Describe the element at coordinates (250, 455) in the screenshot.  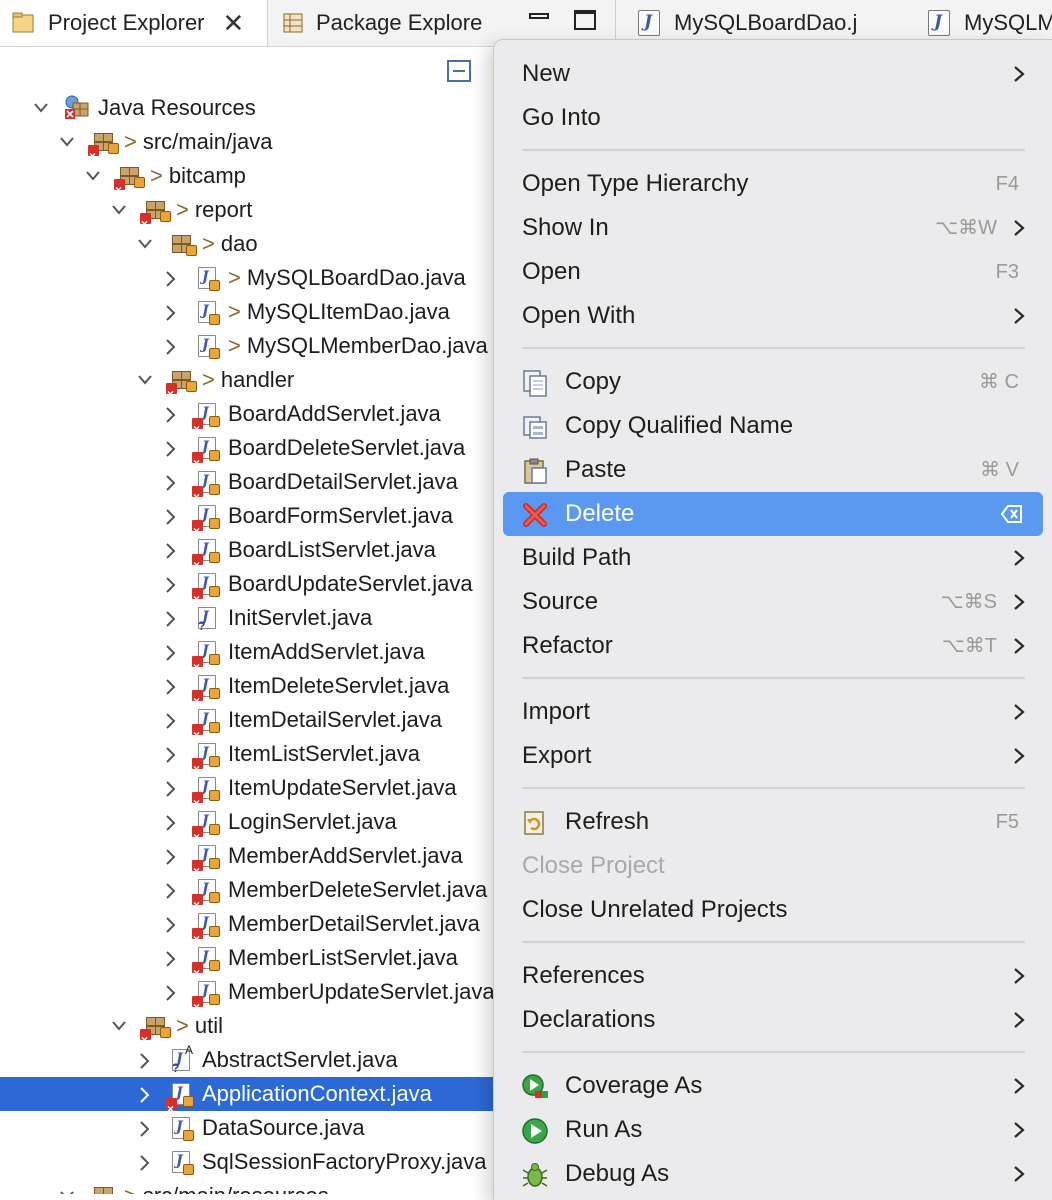
I see `tree-item-file: BoardDeleteServlet.java` at that location.